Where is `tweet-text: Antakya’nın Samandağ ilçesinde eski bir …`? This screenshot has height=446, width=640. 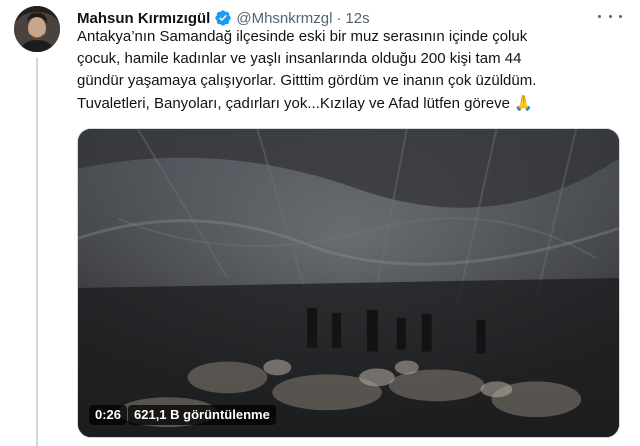
tweet-text: Antakya’nın Samandağ ilçesinde eski bir … is located at coordinates (307, 70).